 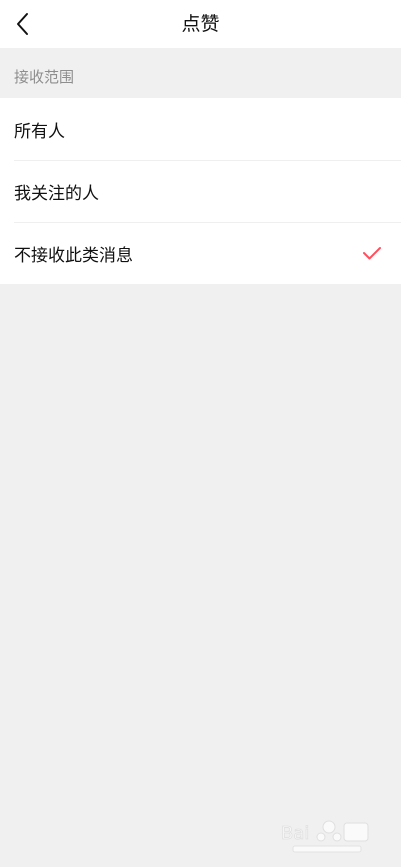 What do you see at coordinates (372, 253) in the screenshot?
I see `checkmark-icon` at bounding box center [372, 253].